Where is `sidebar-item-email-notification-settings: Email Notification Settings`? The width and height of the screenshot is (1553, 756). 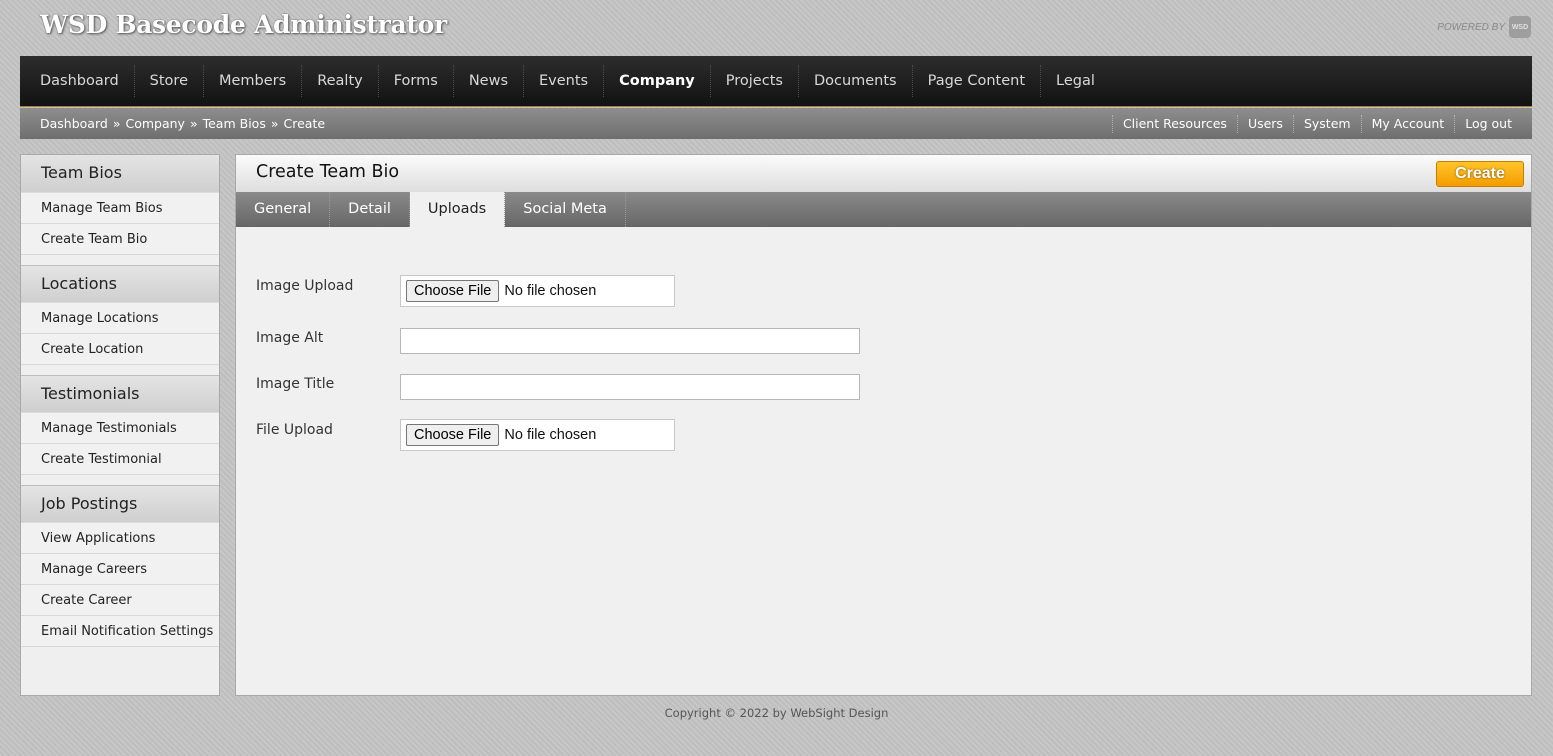 sidebar-item-email-notification-settings: Email Notification Settings is located at coordinates (120, 631).